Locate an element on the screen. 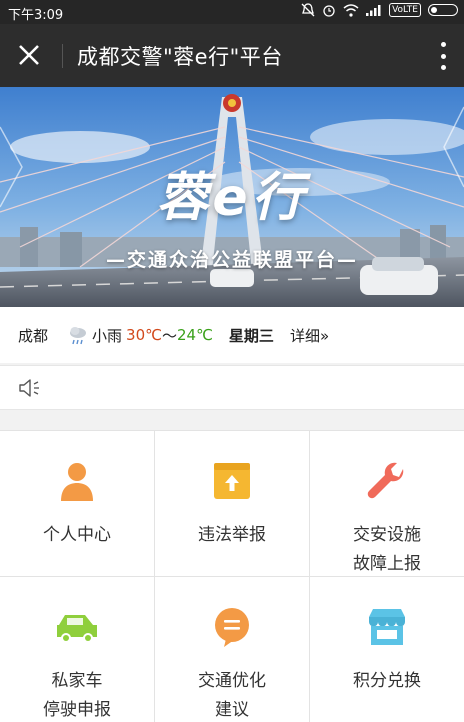 This screenshot has height=722, width=464. grid-item-label: 私家车 is located at coordinates (77, 681).